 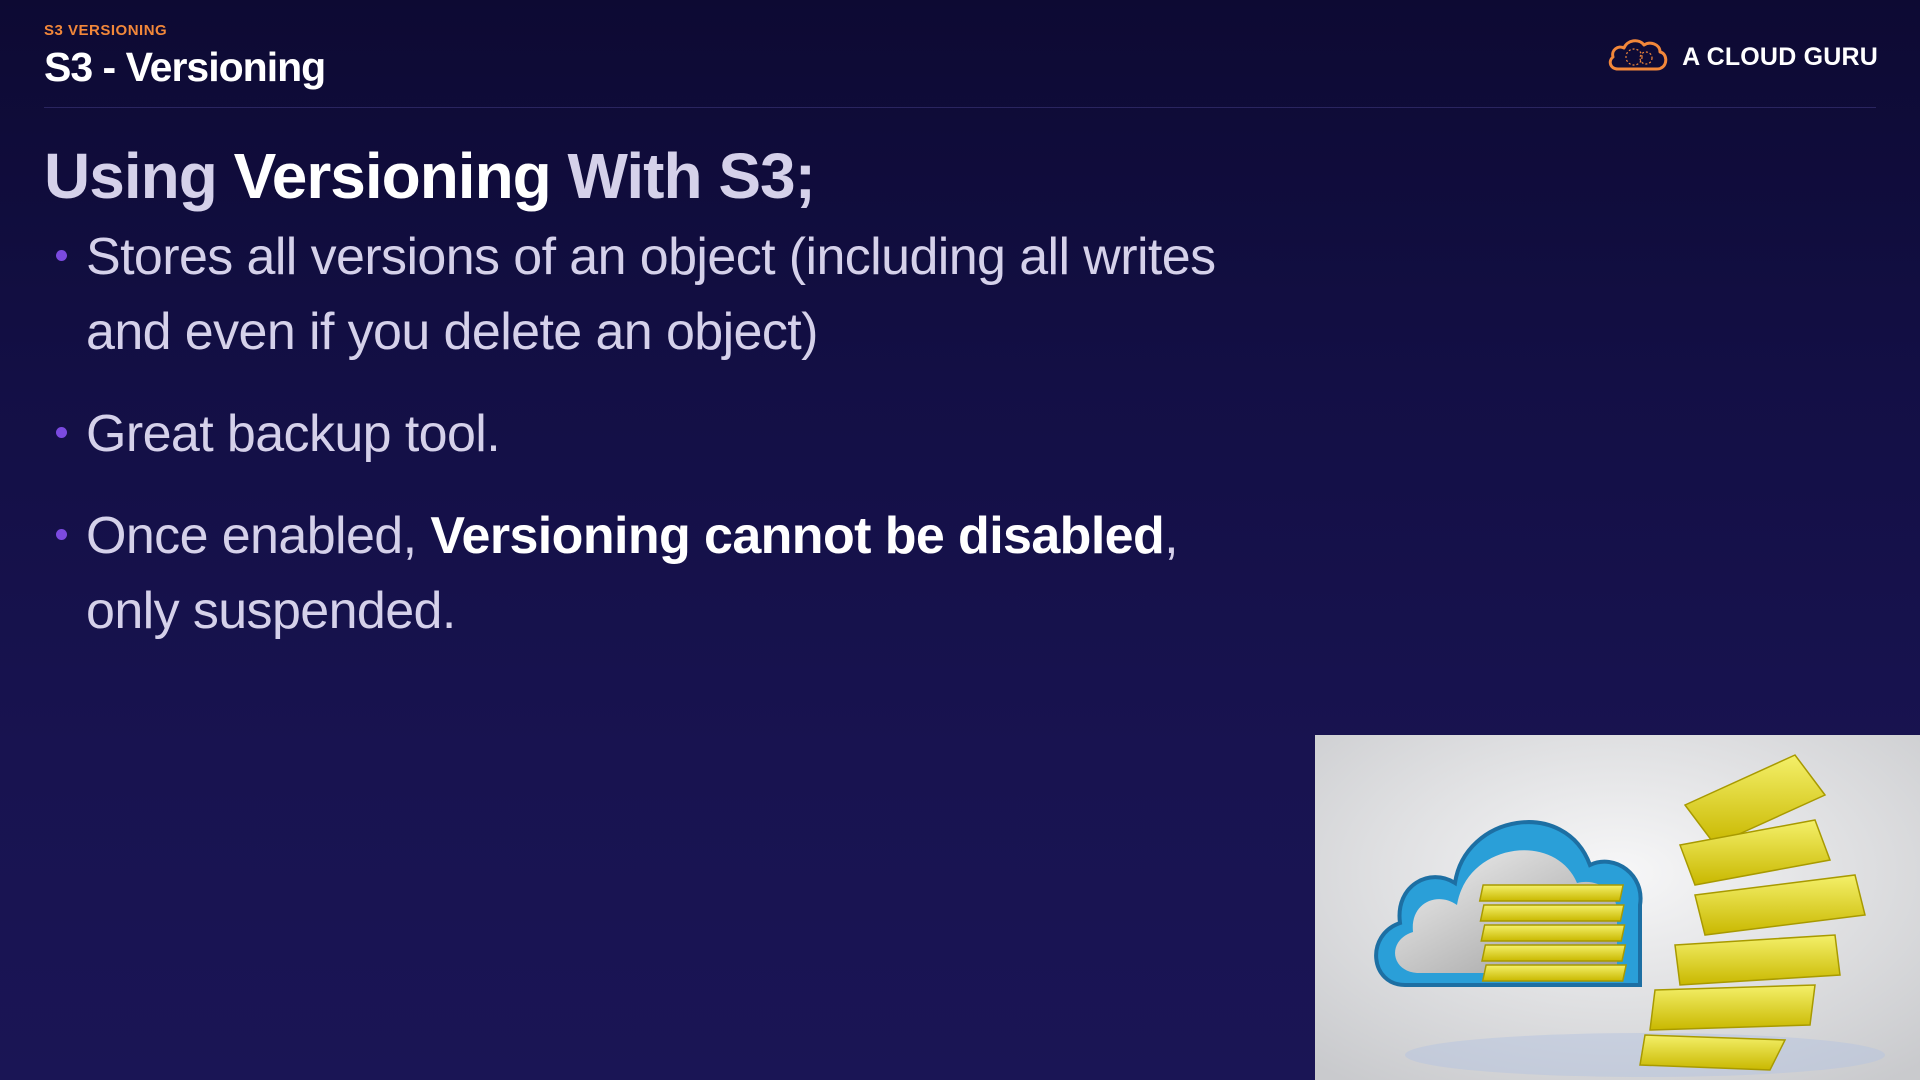 What do you see at coordinates (106, 30) in the screenshot?
I see `section-eyebrow: S3 VERSIONING` at bounding box center [106, 30].